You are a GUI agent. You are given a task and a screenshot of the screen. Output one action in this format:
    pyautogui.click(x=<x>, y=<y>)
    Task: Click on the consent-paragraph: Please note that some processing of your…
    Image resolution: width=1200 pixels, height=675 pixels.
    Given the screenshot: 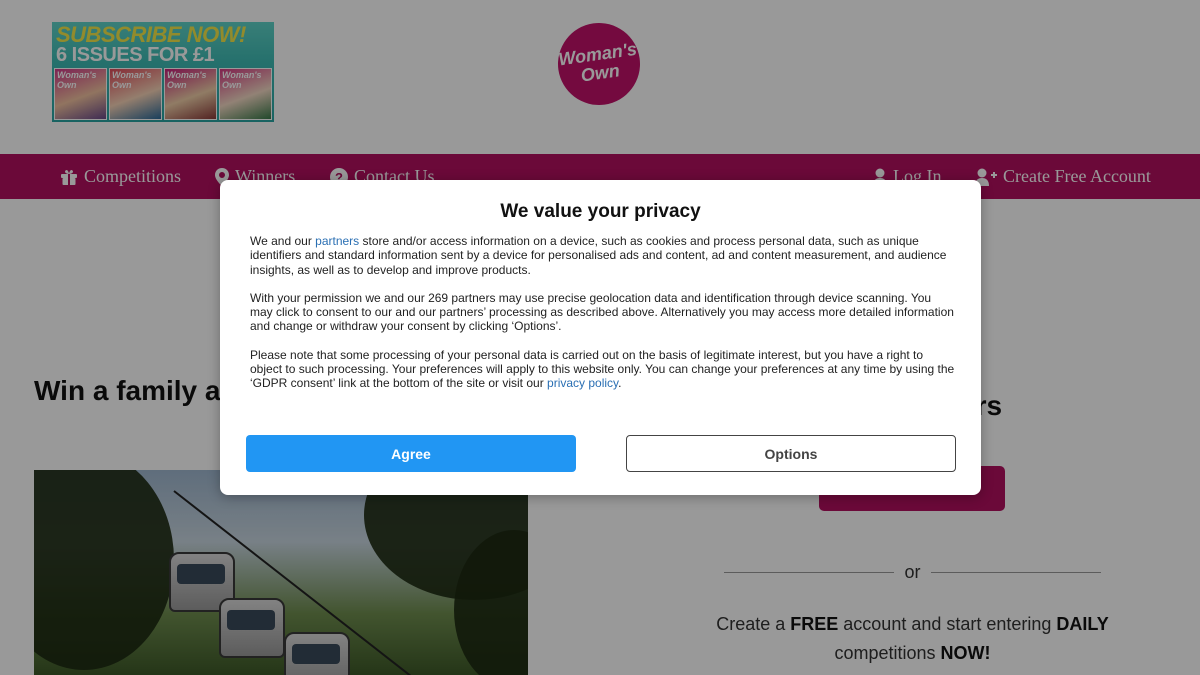 What is the action you would take?
    pyautogui.click(x=602, y=369)
    